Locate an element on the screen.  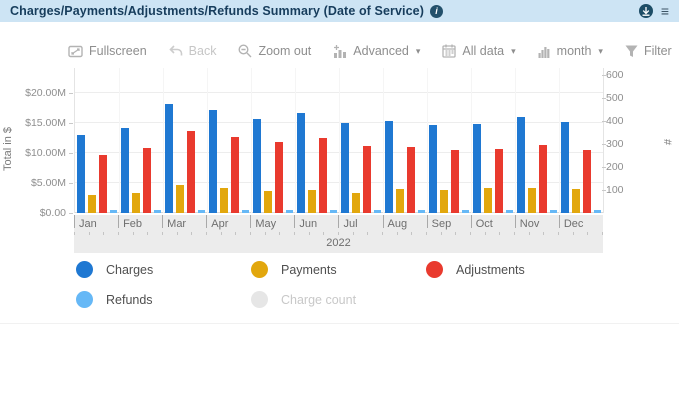
back-button: Back is located at coordinates (192, 51).